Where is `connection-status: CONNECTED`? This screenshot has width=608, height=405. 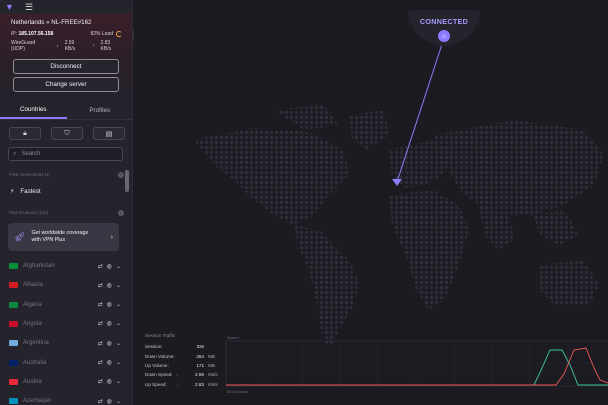
connection-status: CONNECTED is located at coordinates (444, 21).